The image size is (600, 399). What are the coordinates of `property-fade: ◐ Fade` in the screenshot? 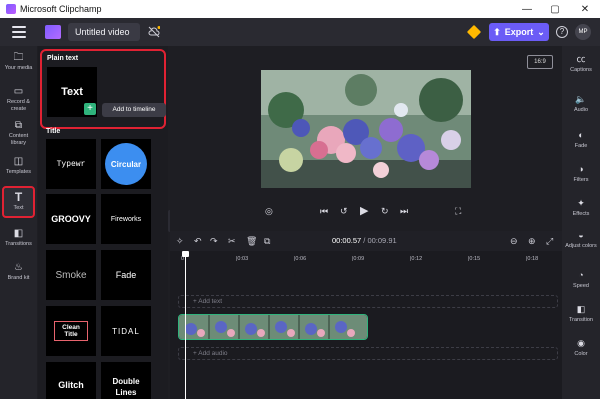 It's located at (581, 140).